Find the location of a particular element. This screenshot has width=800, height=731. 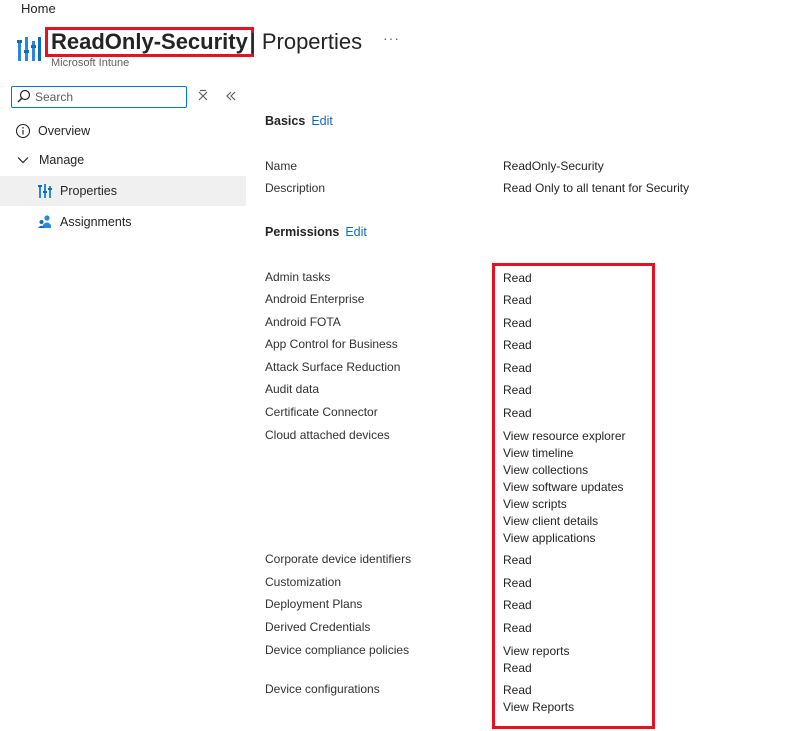

permission-name: Attack Surface Reduction is located at coordinates (333, 367).